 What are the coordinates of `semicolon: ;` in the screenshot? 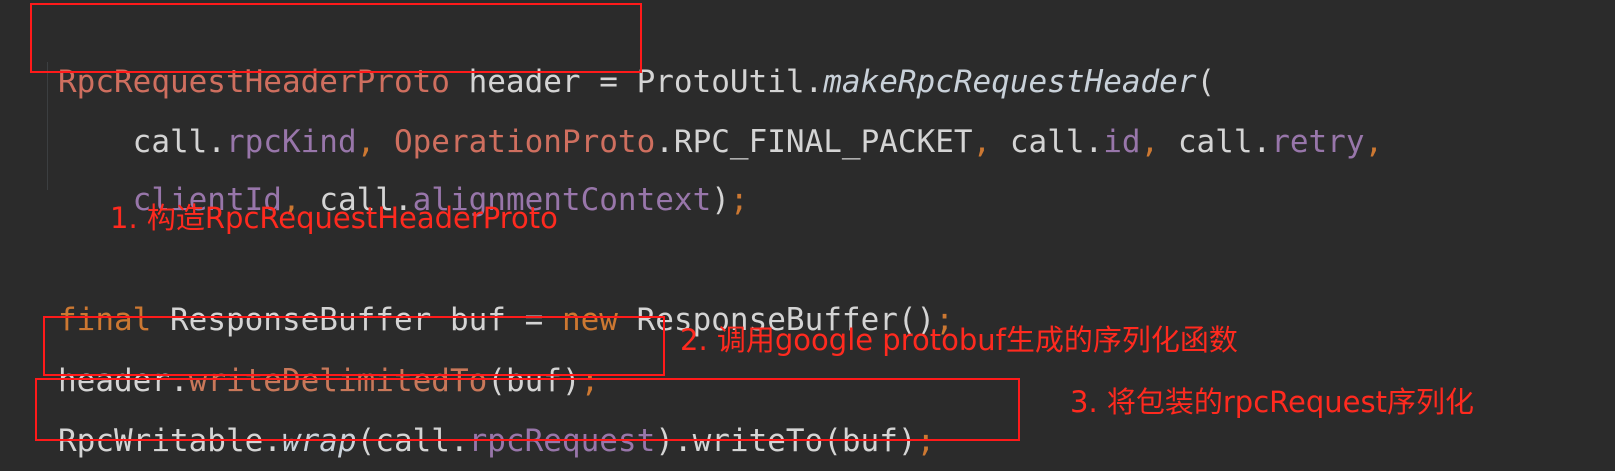 It's located at (739, 200).